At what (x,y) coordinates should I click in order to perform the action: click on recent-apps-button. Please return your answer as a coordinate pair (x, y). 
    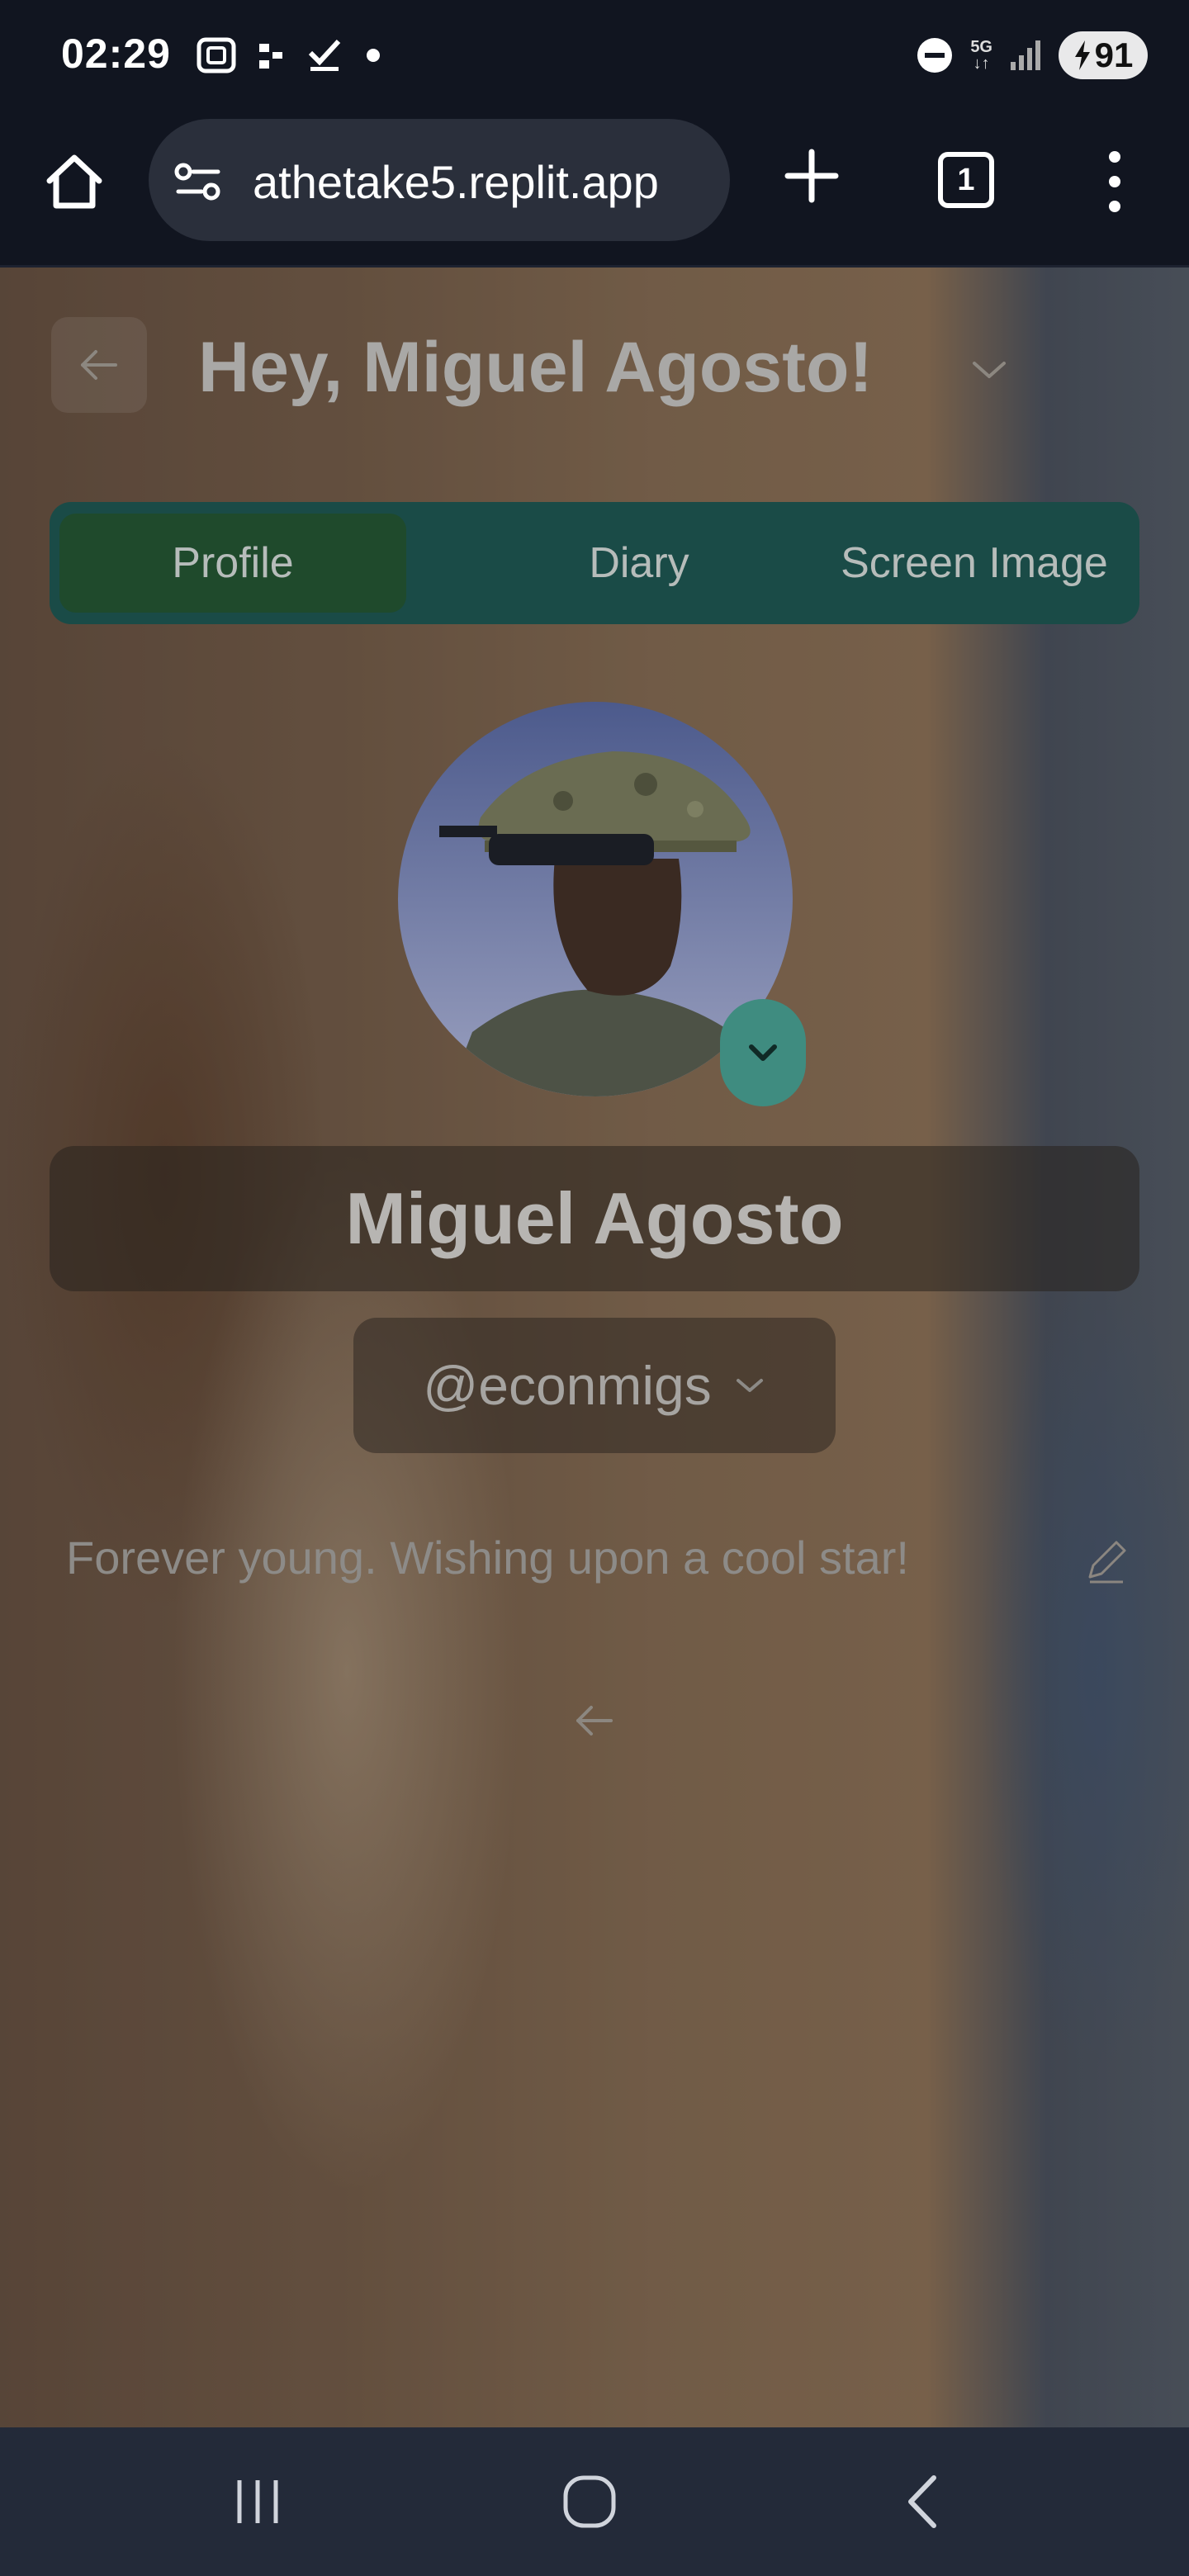
    Looking at the image, I should click on (257, 2501).